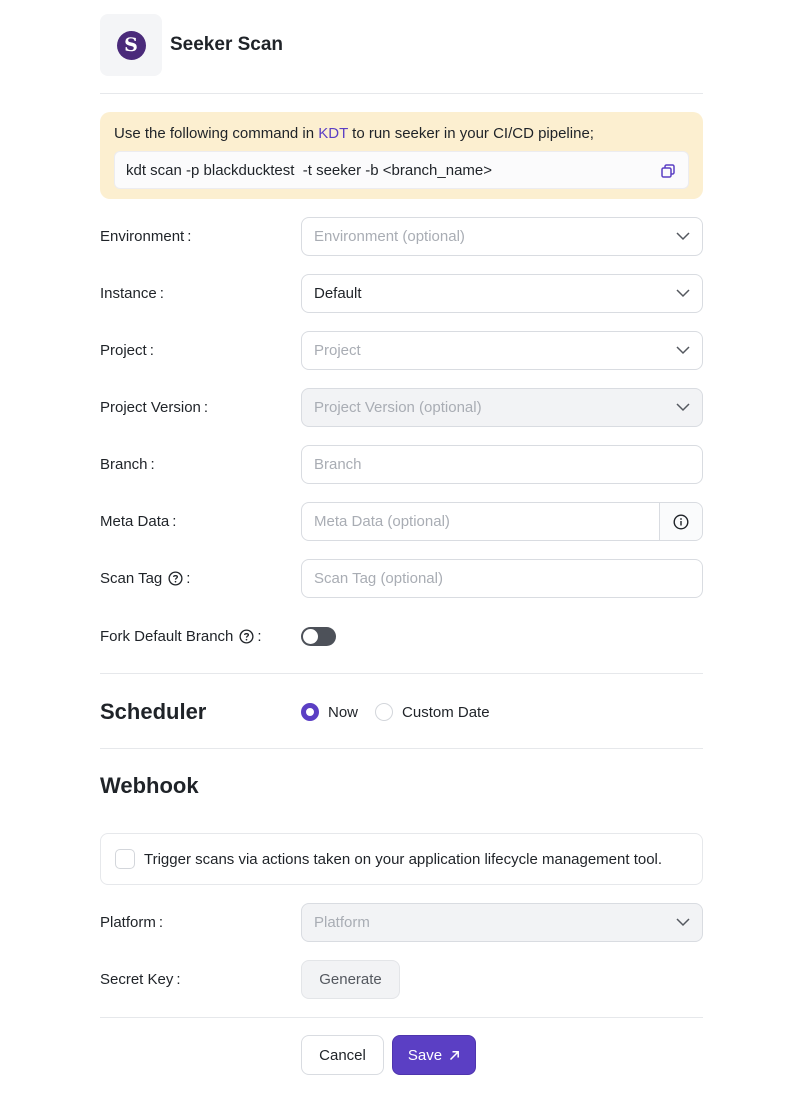  What do you see at coordinates (343, 712) in the screenshot?
I see `radio-now-label: Now` at bounding box center [343, 712].